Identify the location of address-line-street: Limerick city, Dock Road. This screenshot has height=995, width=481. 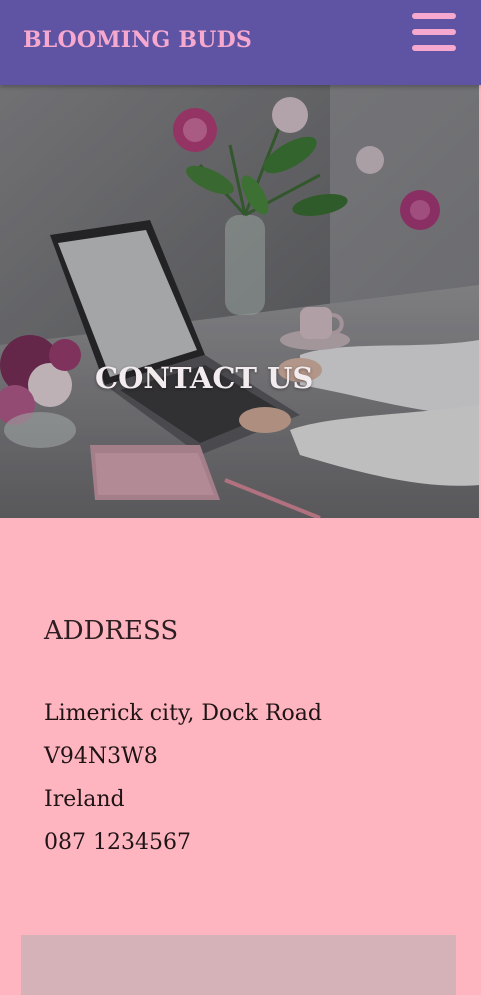
(183, 713).